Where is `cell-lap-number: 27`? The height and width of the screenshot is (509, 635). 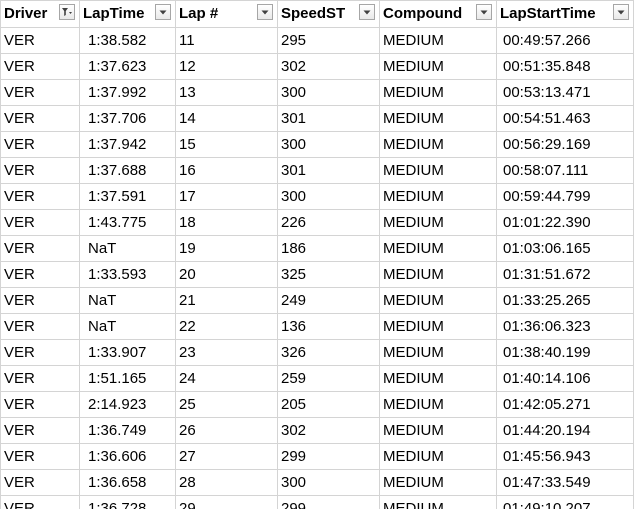
cell-lap-number: 27 is located at coordinates (226, 456).